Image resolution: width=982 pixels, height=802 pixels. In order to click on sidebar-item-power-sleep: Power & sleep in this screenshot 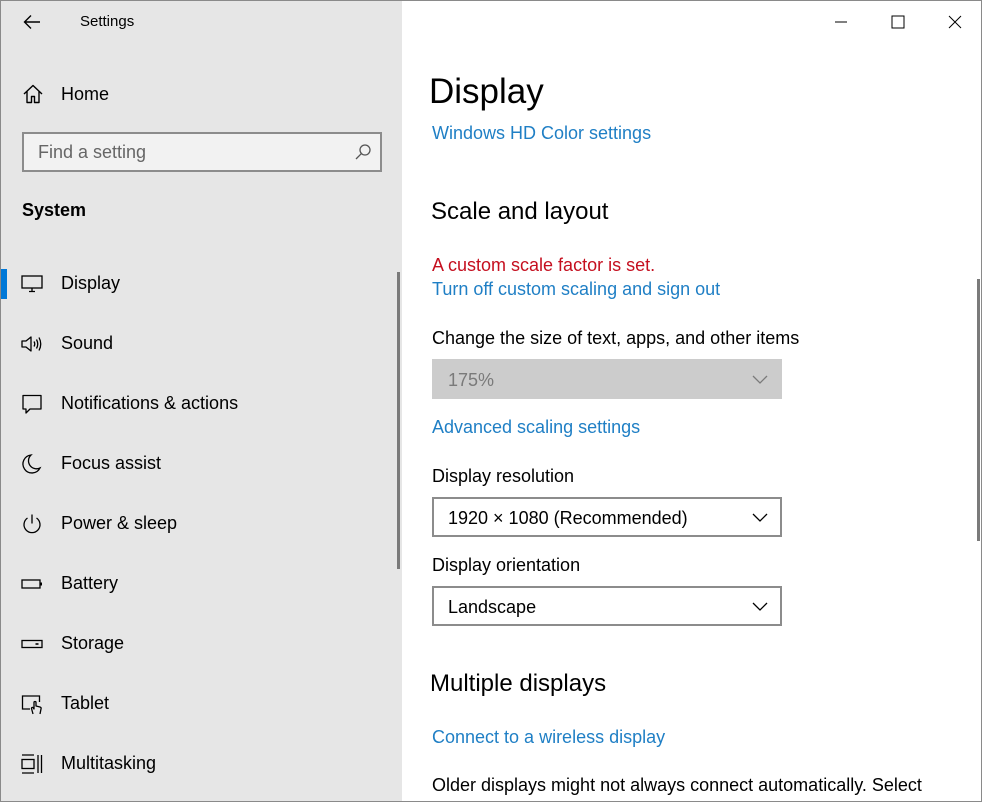, I will do `click(200, 524)`.